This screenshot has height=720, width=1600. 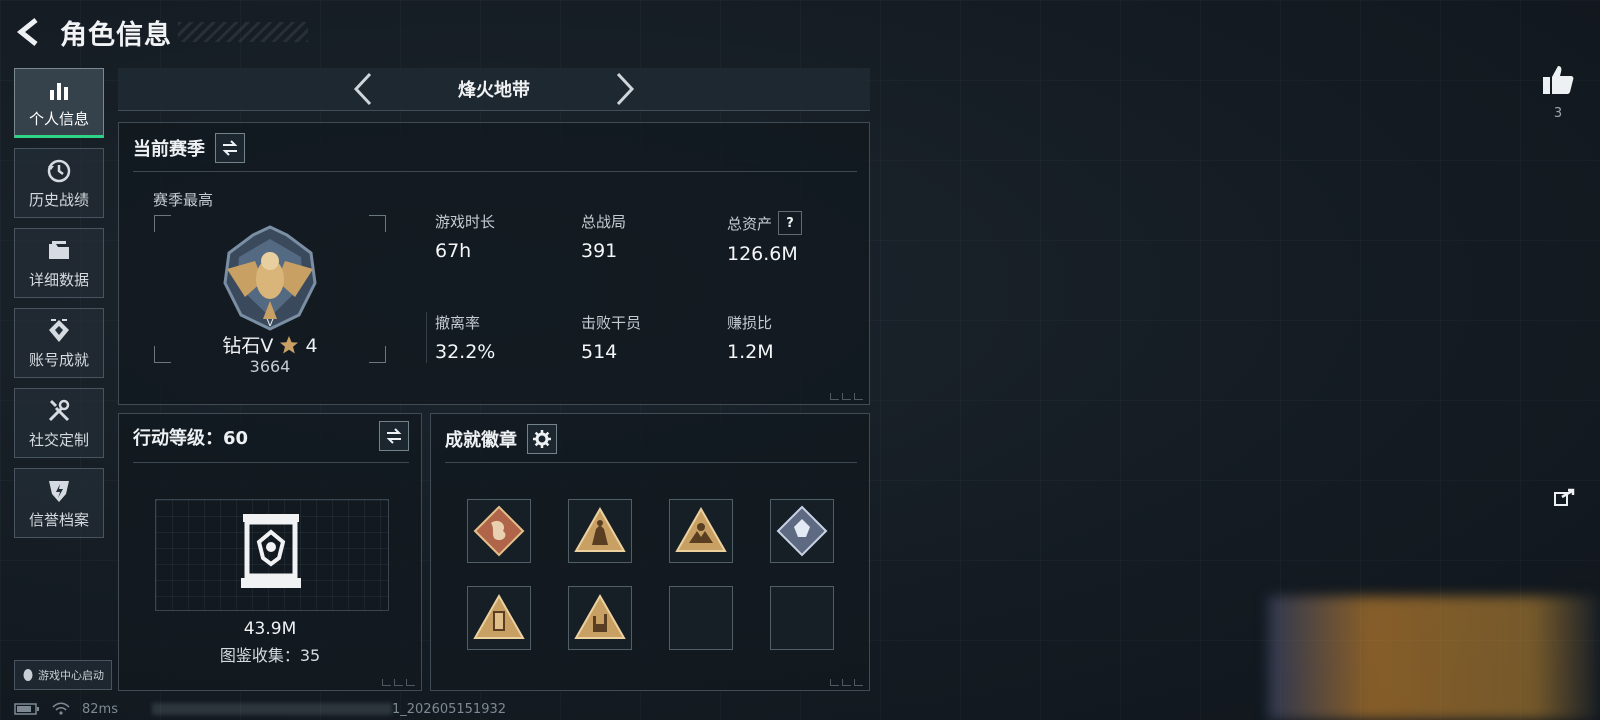 I want to click on prev-mode-button, so click(x=363, y=89).